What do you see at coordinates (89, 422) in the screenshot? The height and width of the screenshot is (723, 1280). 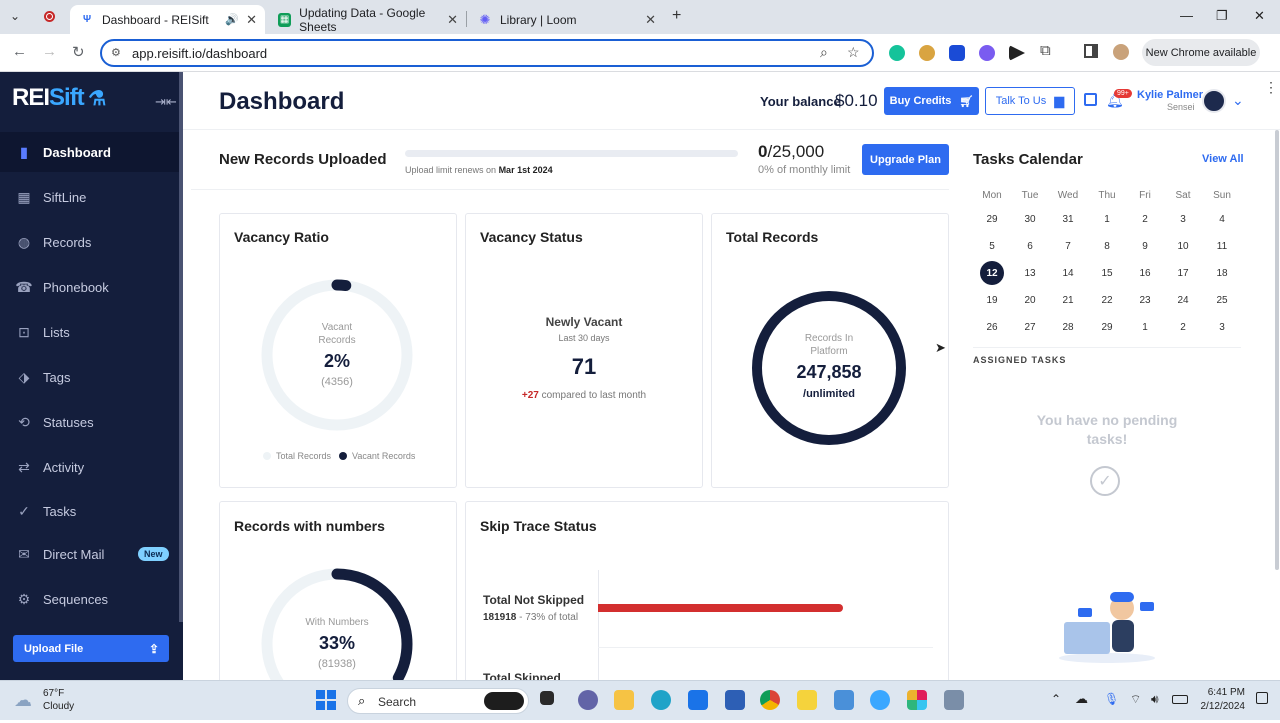 I see `sidebar-item-statuses: ⟲ Statuses` at bounding box center [89, 422].